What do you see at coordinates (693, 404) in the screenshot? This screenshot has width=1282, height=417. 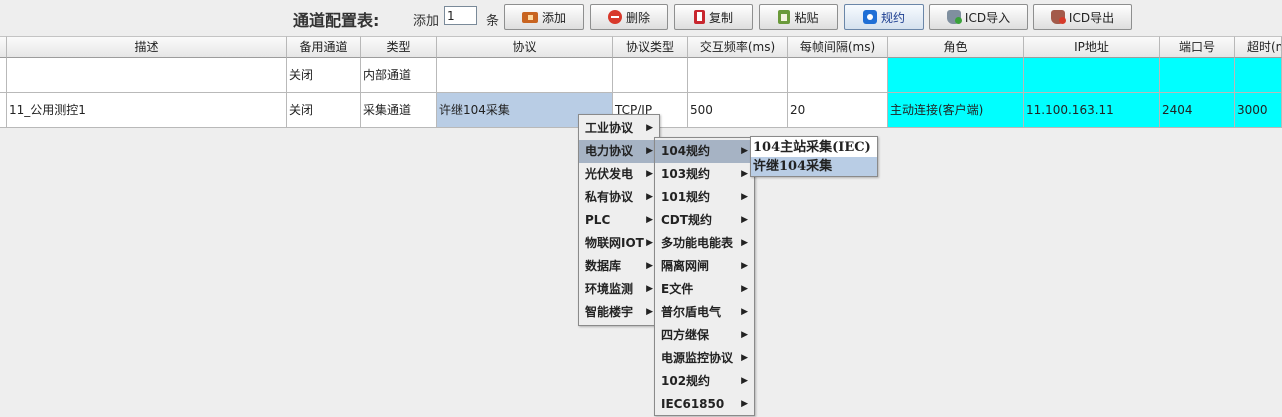 I see `menu-item-label: IEC61850` at bounding box center [693, 404].